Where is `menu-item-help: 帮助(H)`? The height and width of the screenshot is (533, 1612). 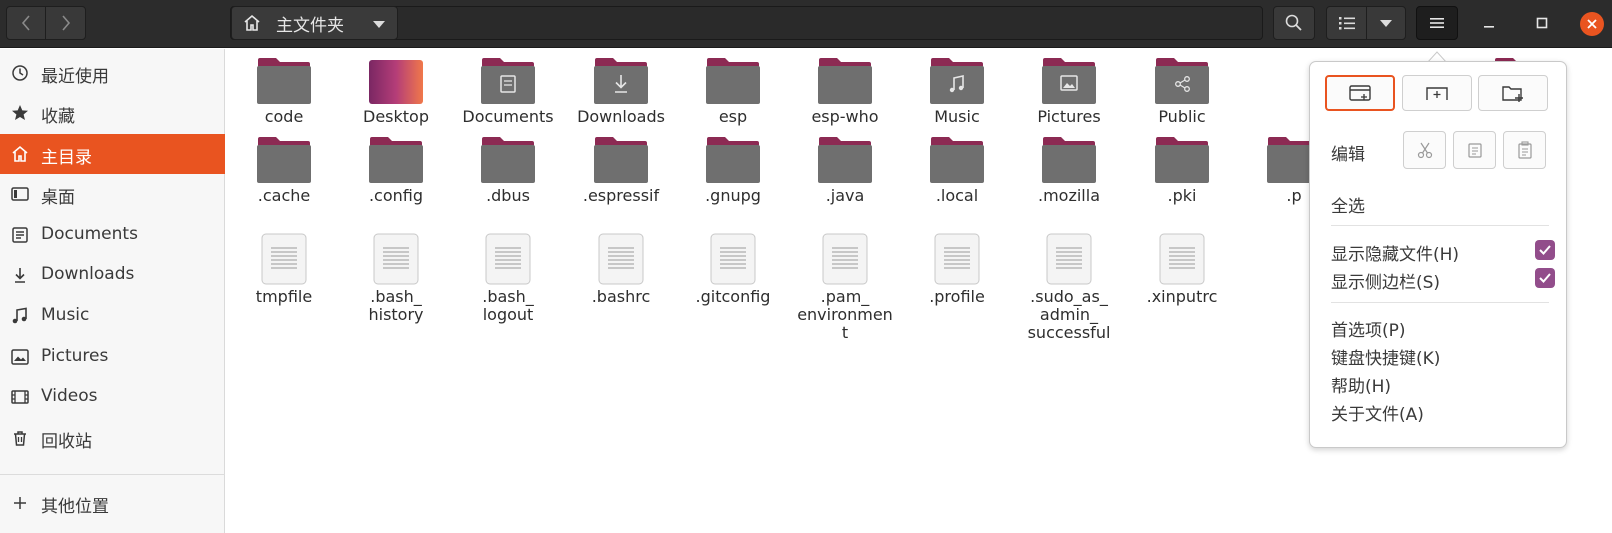 menu-item-help: 帮助(H) is located at coordinates (1361, 384).